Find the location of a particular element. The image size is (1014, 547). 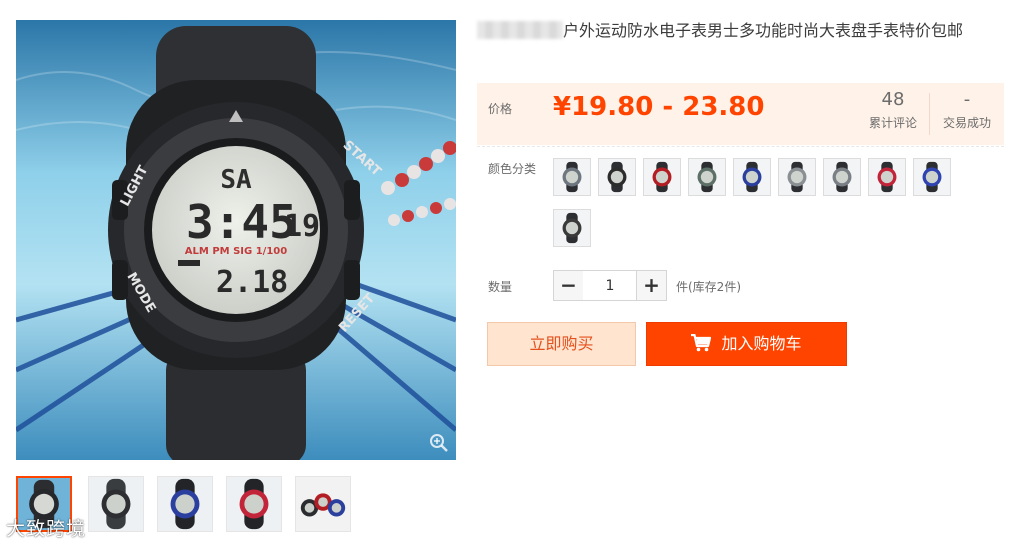

color-swatch-red is located at coordinates (662, 177).